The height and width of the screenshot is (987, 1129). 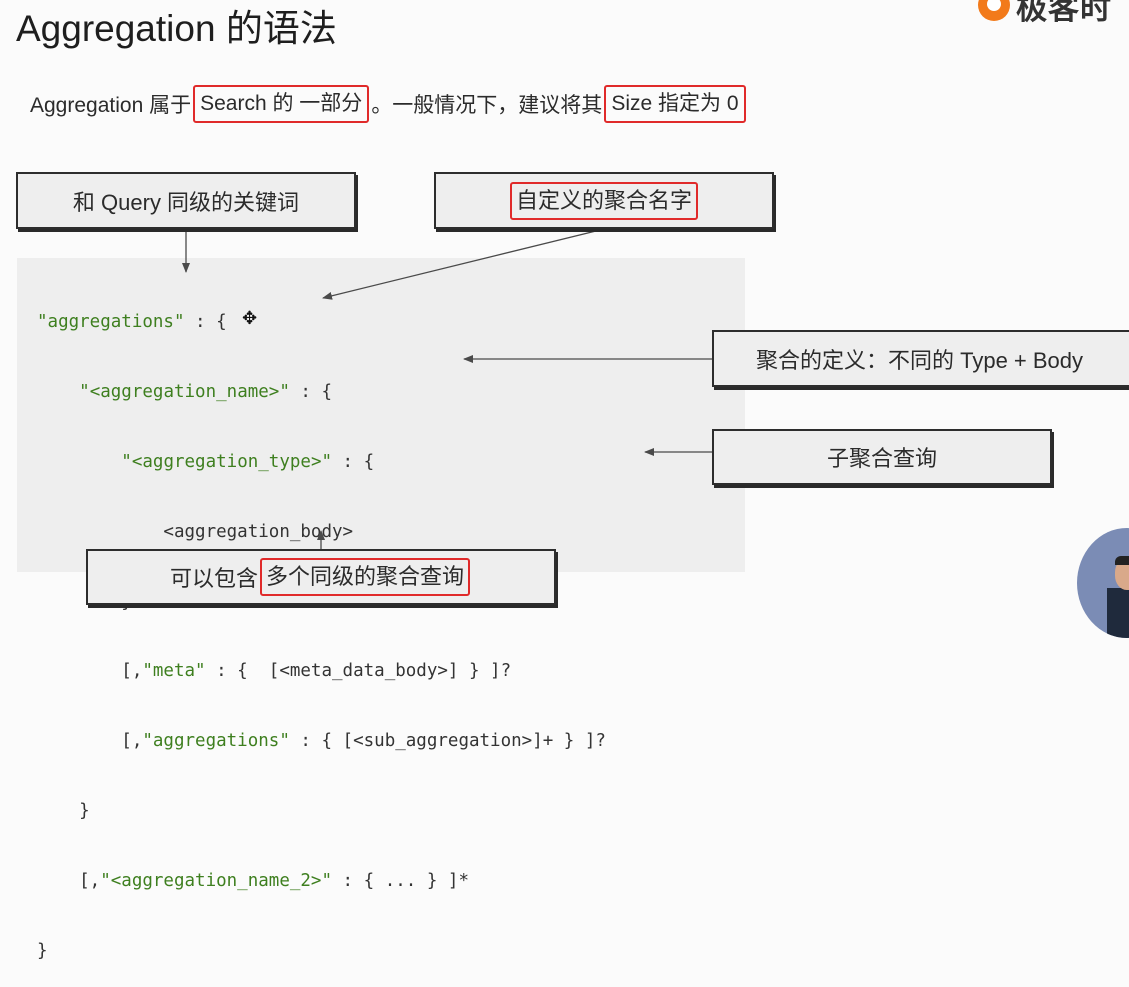 I want to click on callout-aggregation-definition: 聚合的定义：不同的 Type + Body, so click(x=920, y=358).